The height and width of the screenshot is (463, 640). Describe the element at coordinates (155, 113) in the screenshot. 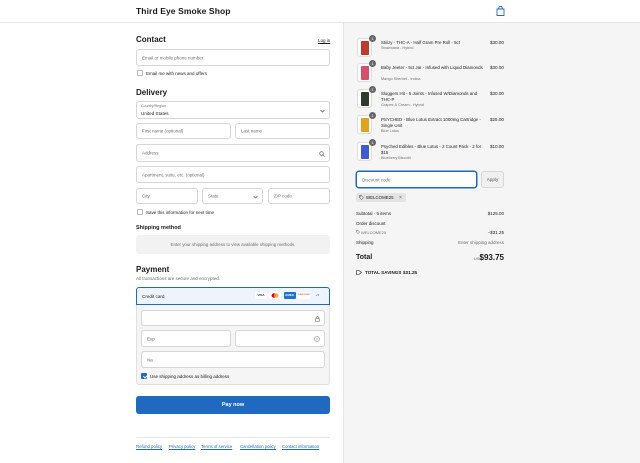

I see `country-value: United States` at that location.